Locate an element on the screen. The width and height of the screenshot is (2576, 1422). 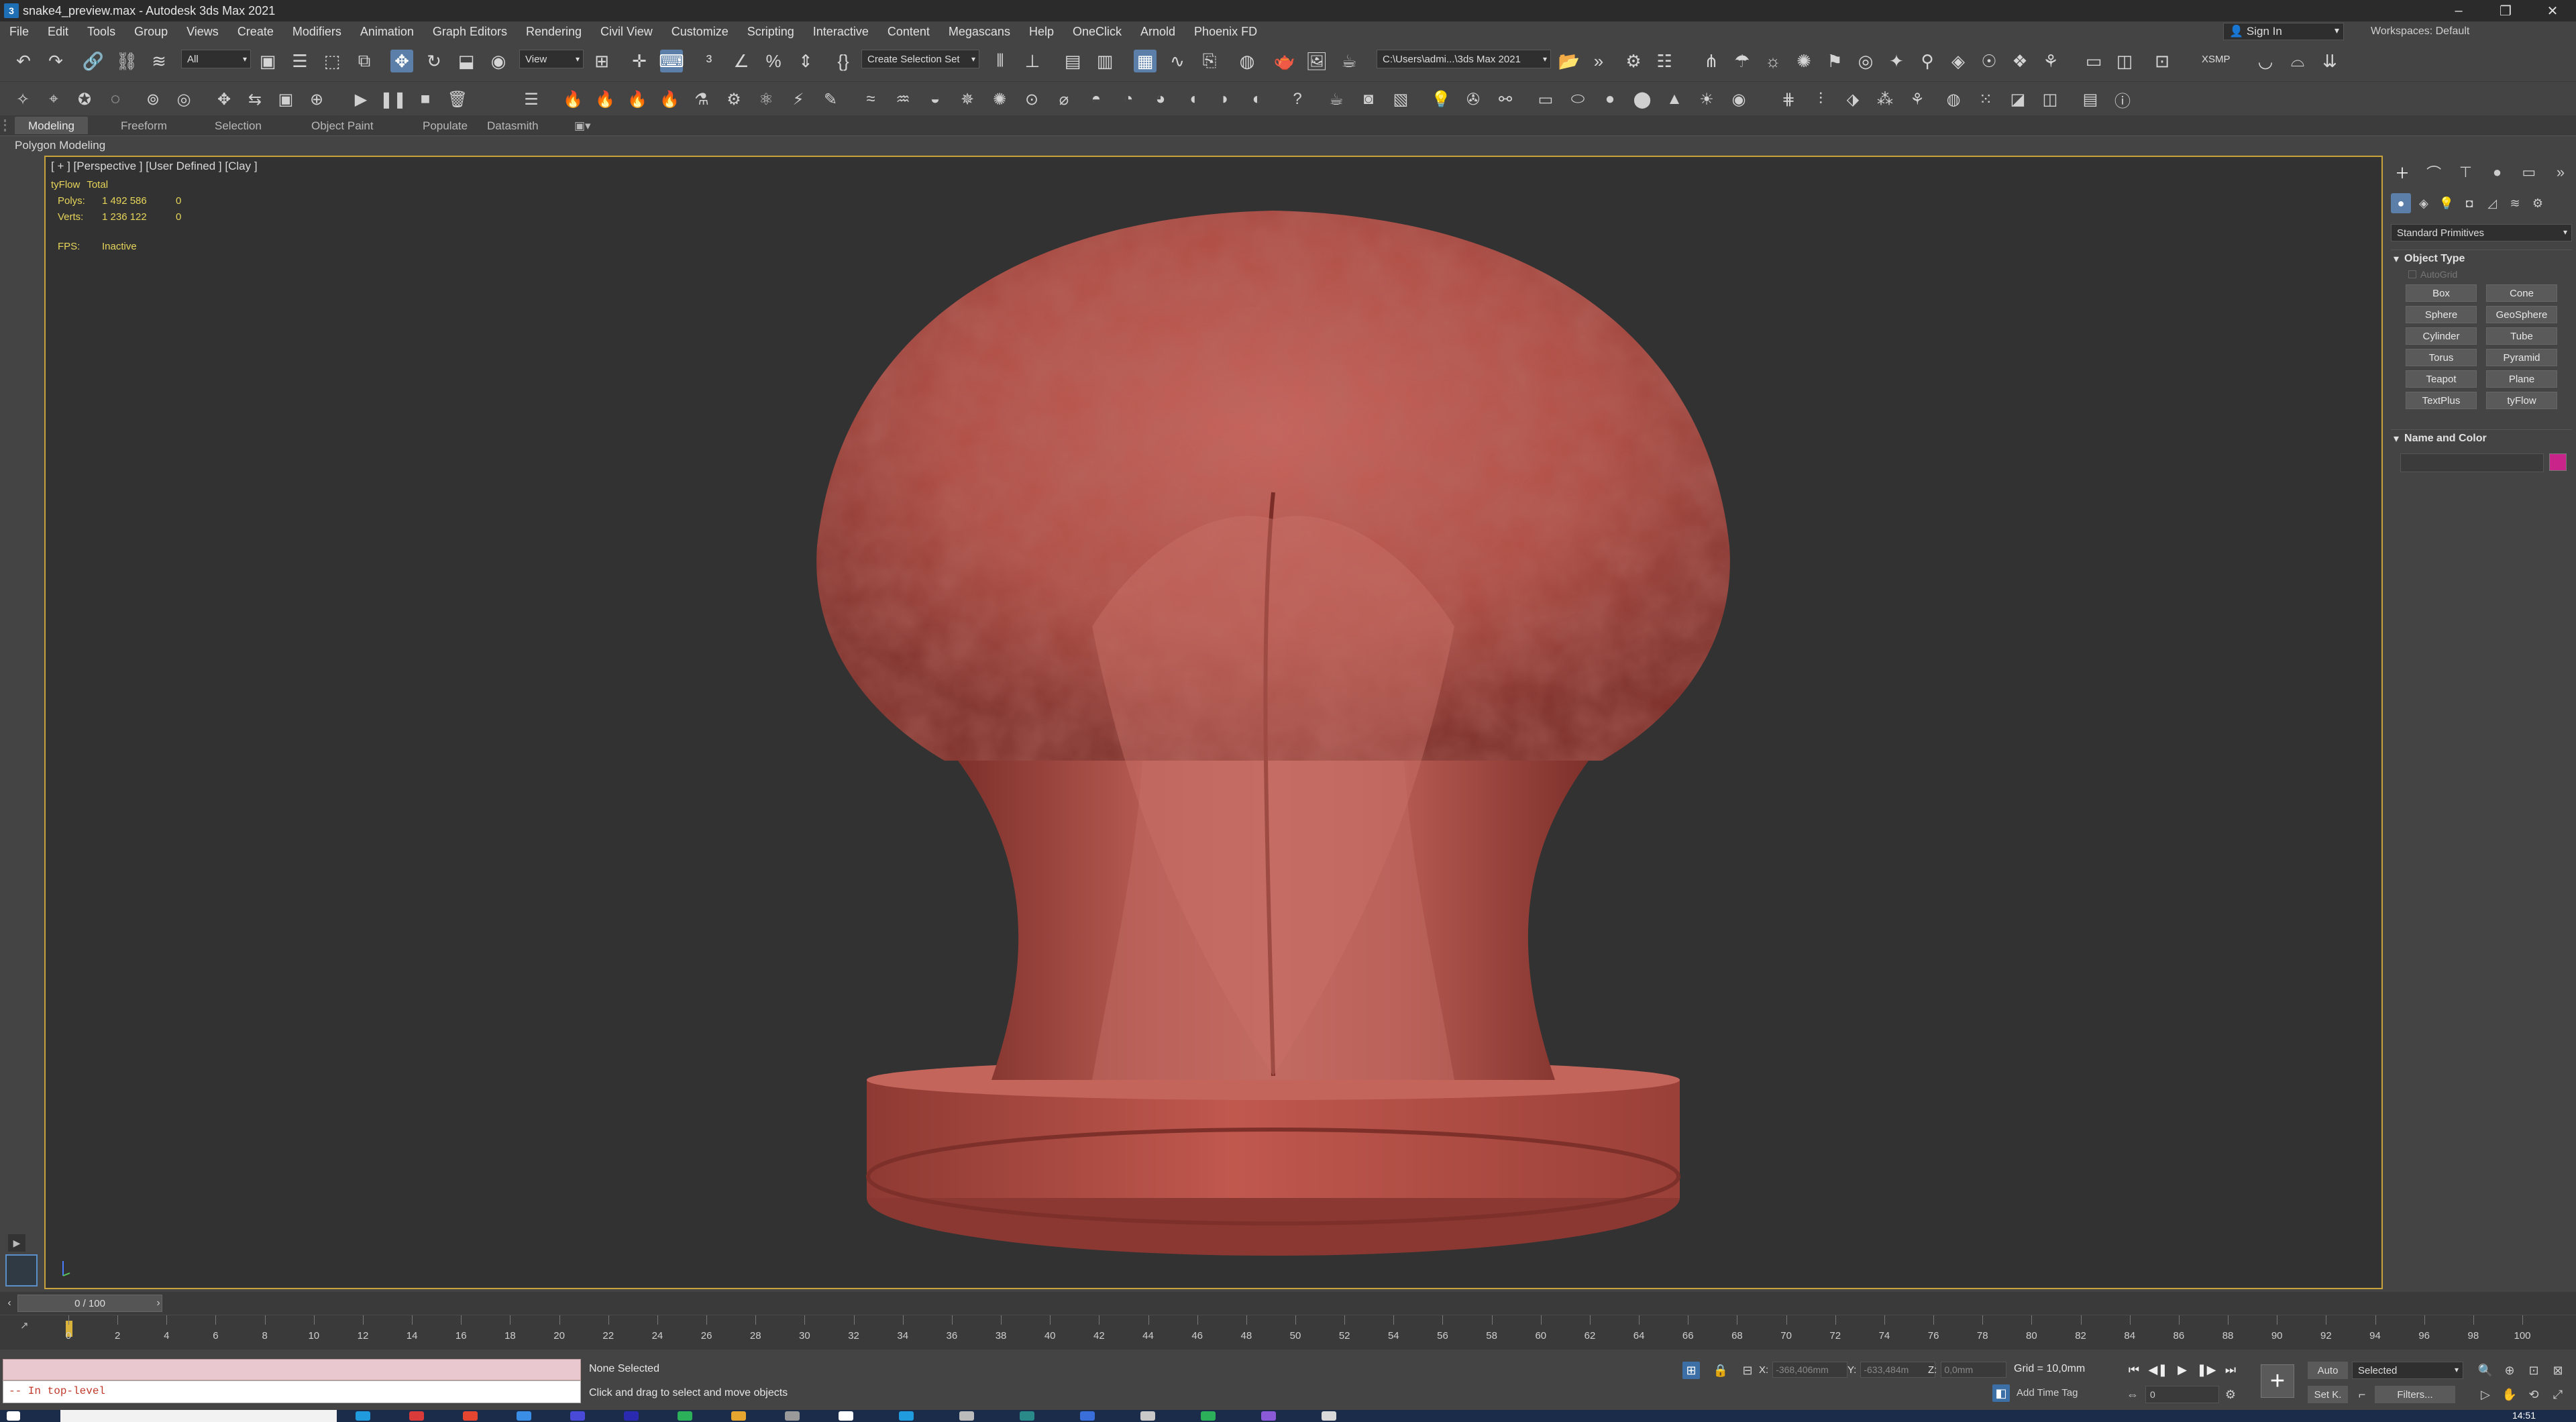
light-tool-icon-5: ⬭ is located at coordinates (1578, 100).